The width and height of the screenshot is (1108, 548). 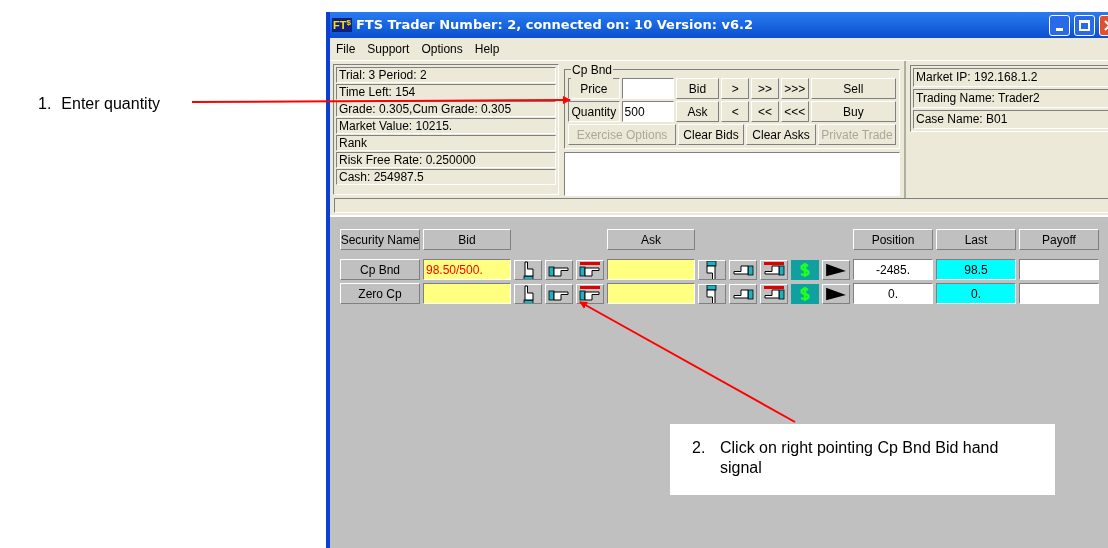 I want to click on column-header: Last, so click(x=976, y=239).